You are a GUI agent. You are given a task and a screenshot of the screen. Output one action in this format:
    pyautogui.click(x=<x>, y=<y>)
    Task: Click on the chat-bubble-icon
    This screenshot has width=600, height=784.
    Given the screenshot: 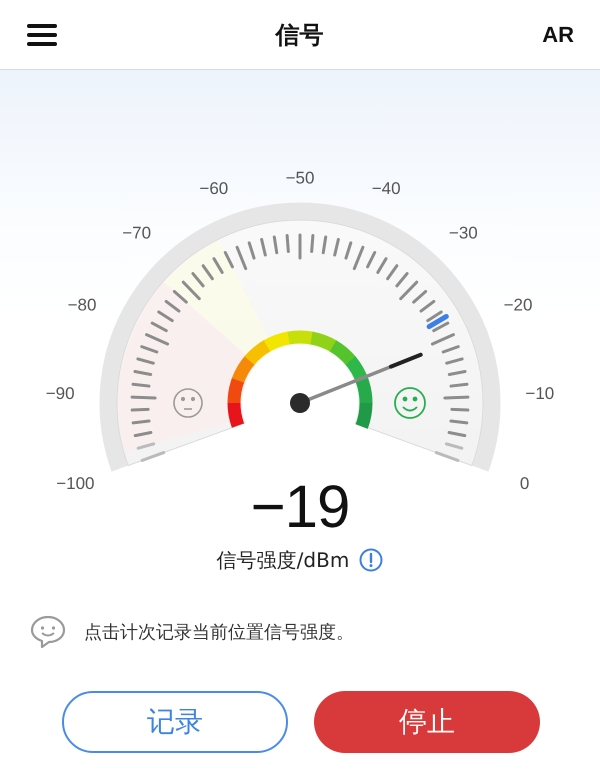 What is the action you would take?
    pyautogui.click(x=48, y=632)
    